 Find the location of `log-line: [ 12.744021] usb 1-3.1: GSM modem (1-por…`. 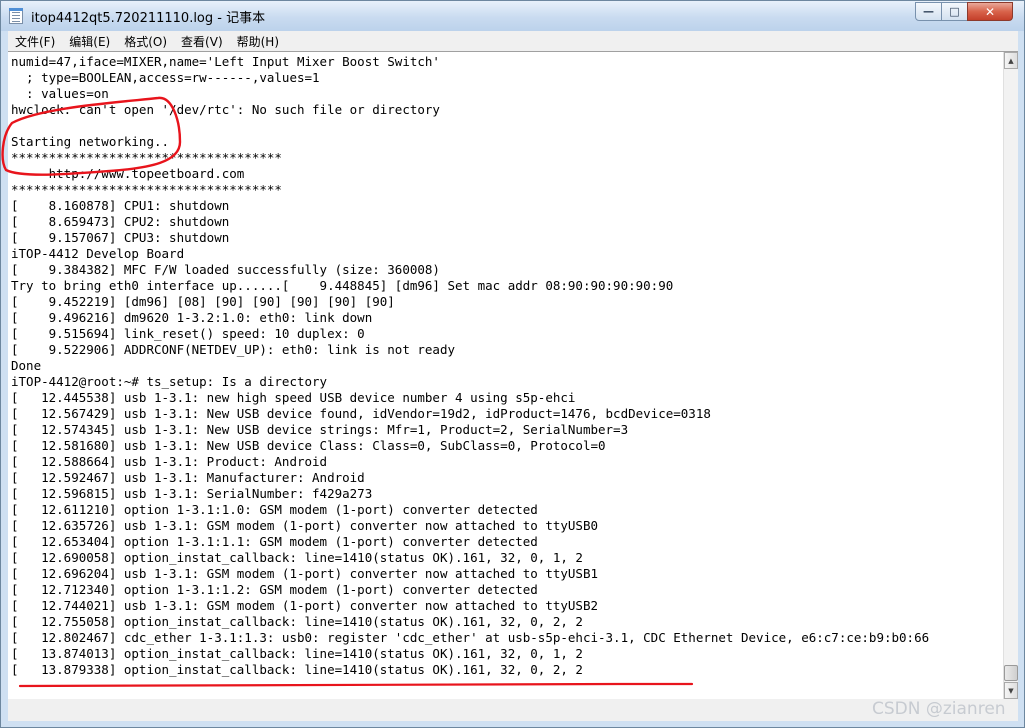

log-line: [ 12.744021] usb 1-3.1: GSM modem (1-por… is located at coordinates (304, 605).